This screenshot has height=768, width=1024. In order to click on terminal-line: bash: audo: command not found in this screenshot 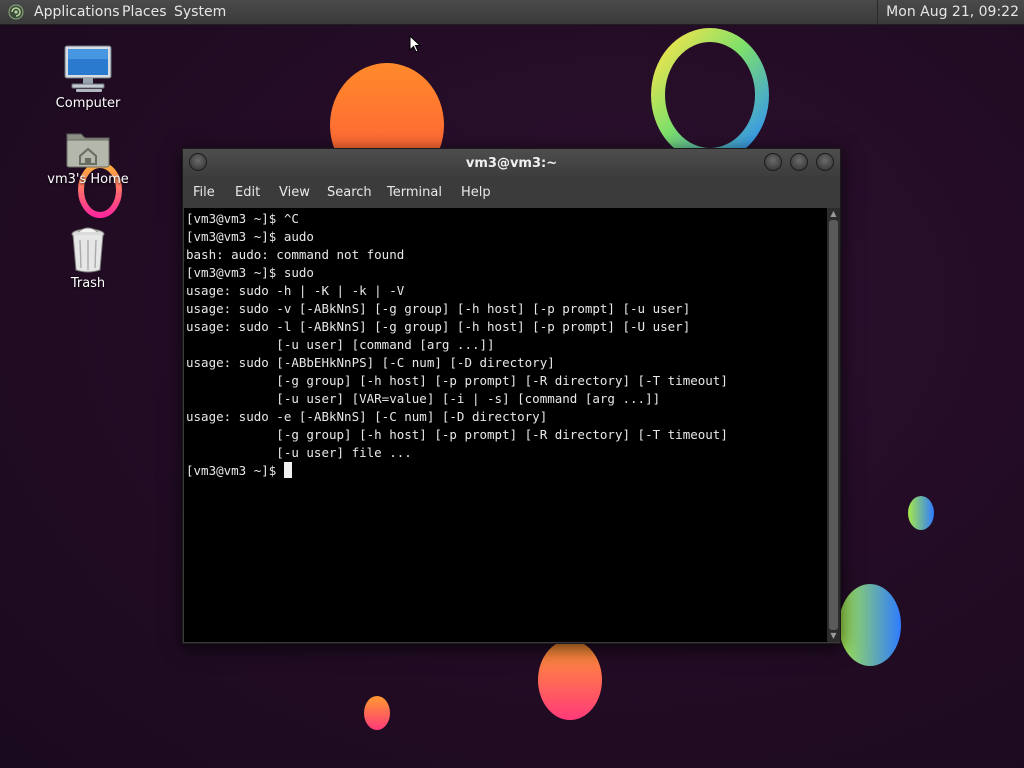, I will do `click(295, 254)`.